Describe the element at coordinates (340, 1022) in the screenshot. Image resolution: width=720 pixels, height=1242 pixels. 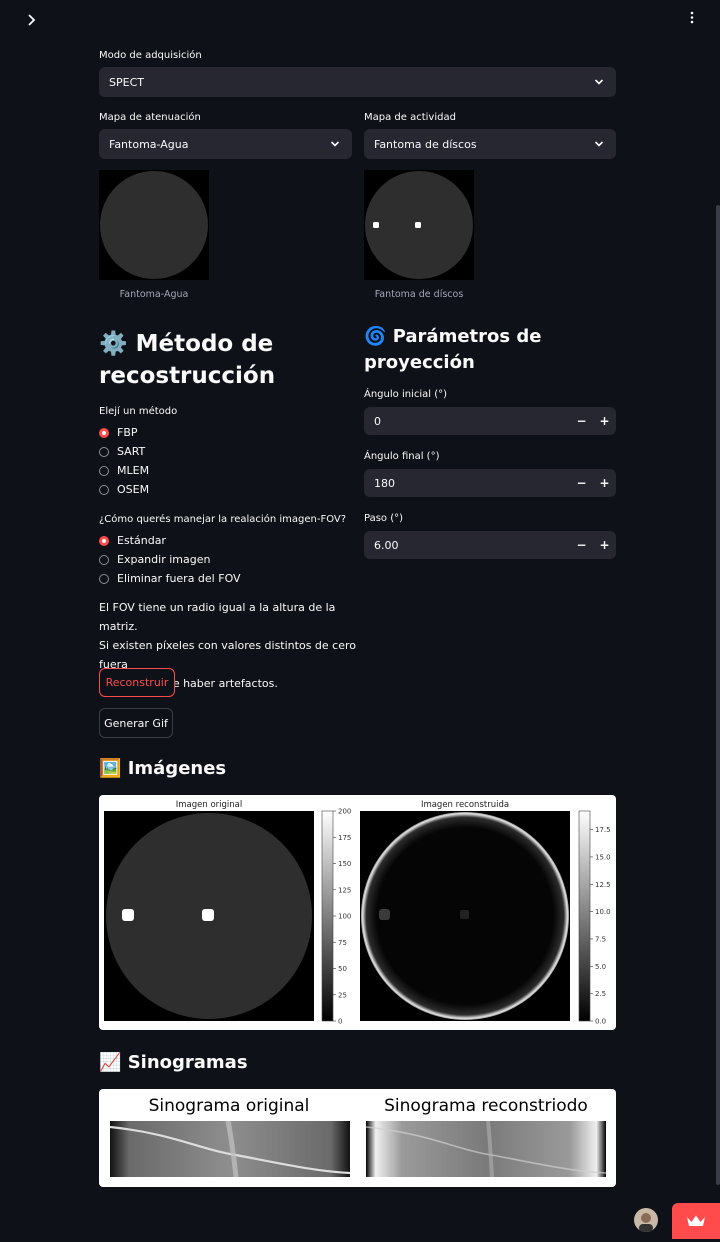
I see `original-colorbar-tick-label: 0` at that location.